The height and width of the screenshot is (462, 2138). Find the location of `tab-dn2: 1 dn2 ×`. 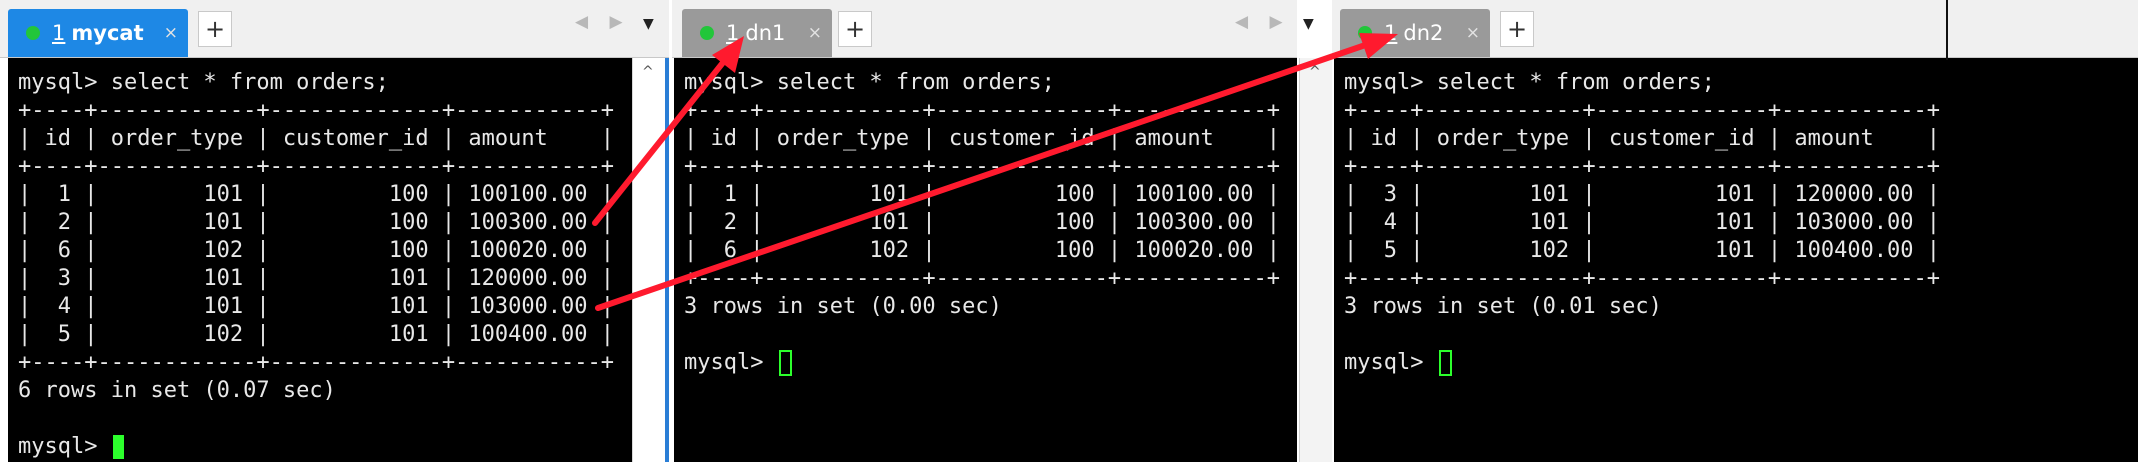

tab-dn2: 1 dn2 × is located at coordinates (1415, 33).